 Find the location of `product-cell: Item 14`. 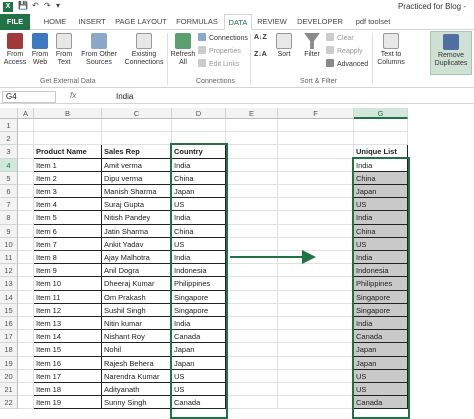

product-cell: Item 14 is located at coordinates (68, 337).